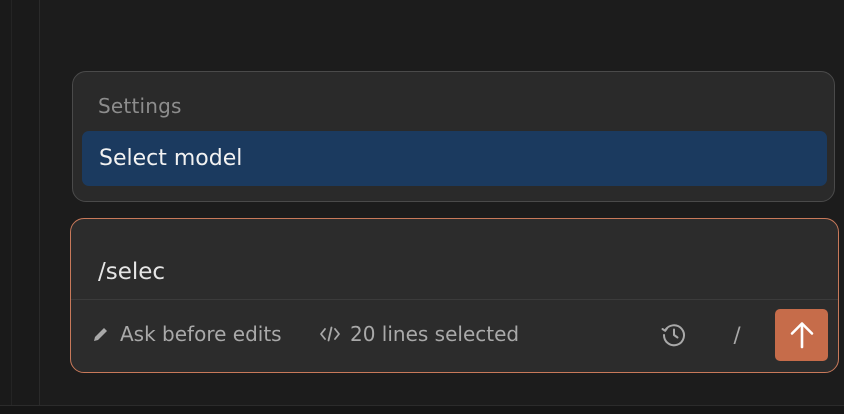 The height and width of the screenshot is (414, 844). I want to click on menu-section-label: Settings, so click(140, 106).